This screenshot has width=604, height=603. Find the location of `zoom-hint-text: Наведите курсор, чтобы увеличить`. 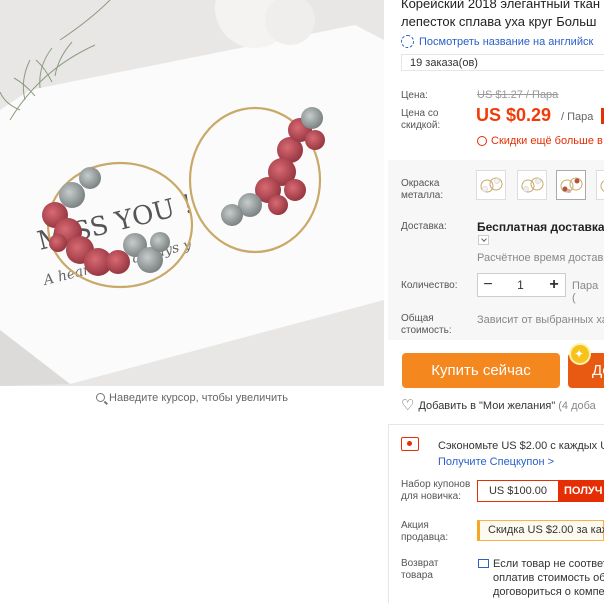

zoom-hint-text: Наведите курсор, чтобы увеличить is located at coordinates (198, 398).